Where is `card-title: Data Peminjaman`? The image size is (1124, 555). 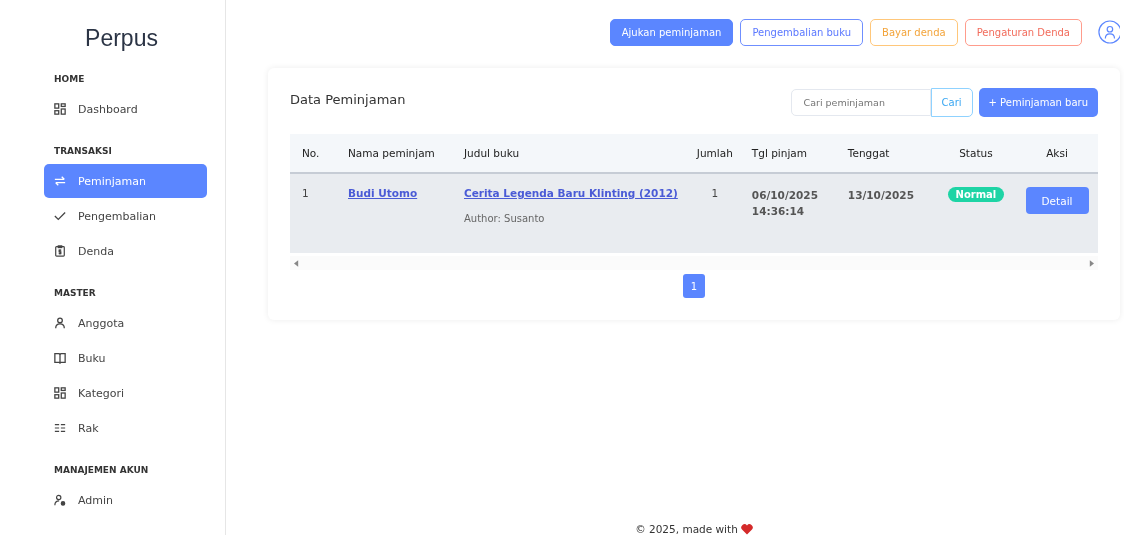 card-title: Data Peminjaman is located at coordinates (348, 99).